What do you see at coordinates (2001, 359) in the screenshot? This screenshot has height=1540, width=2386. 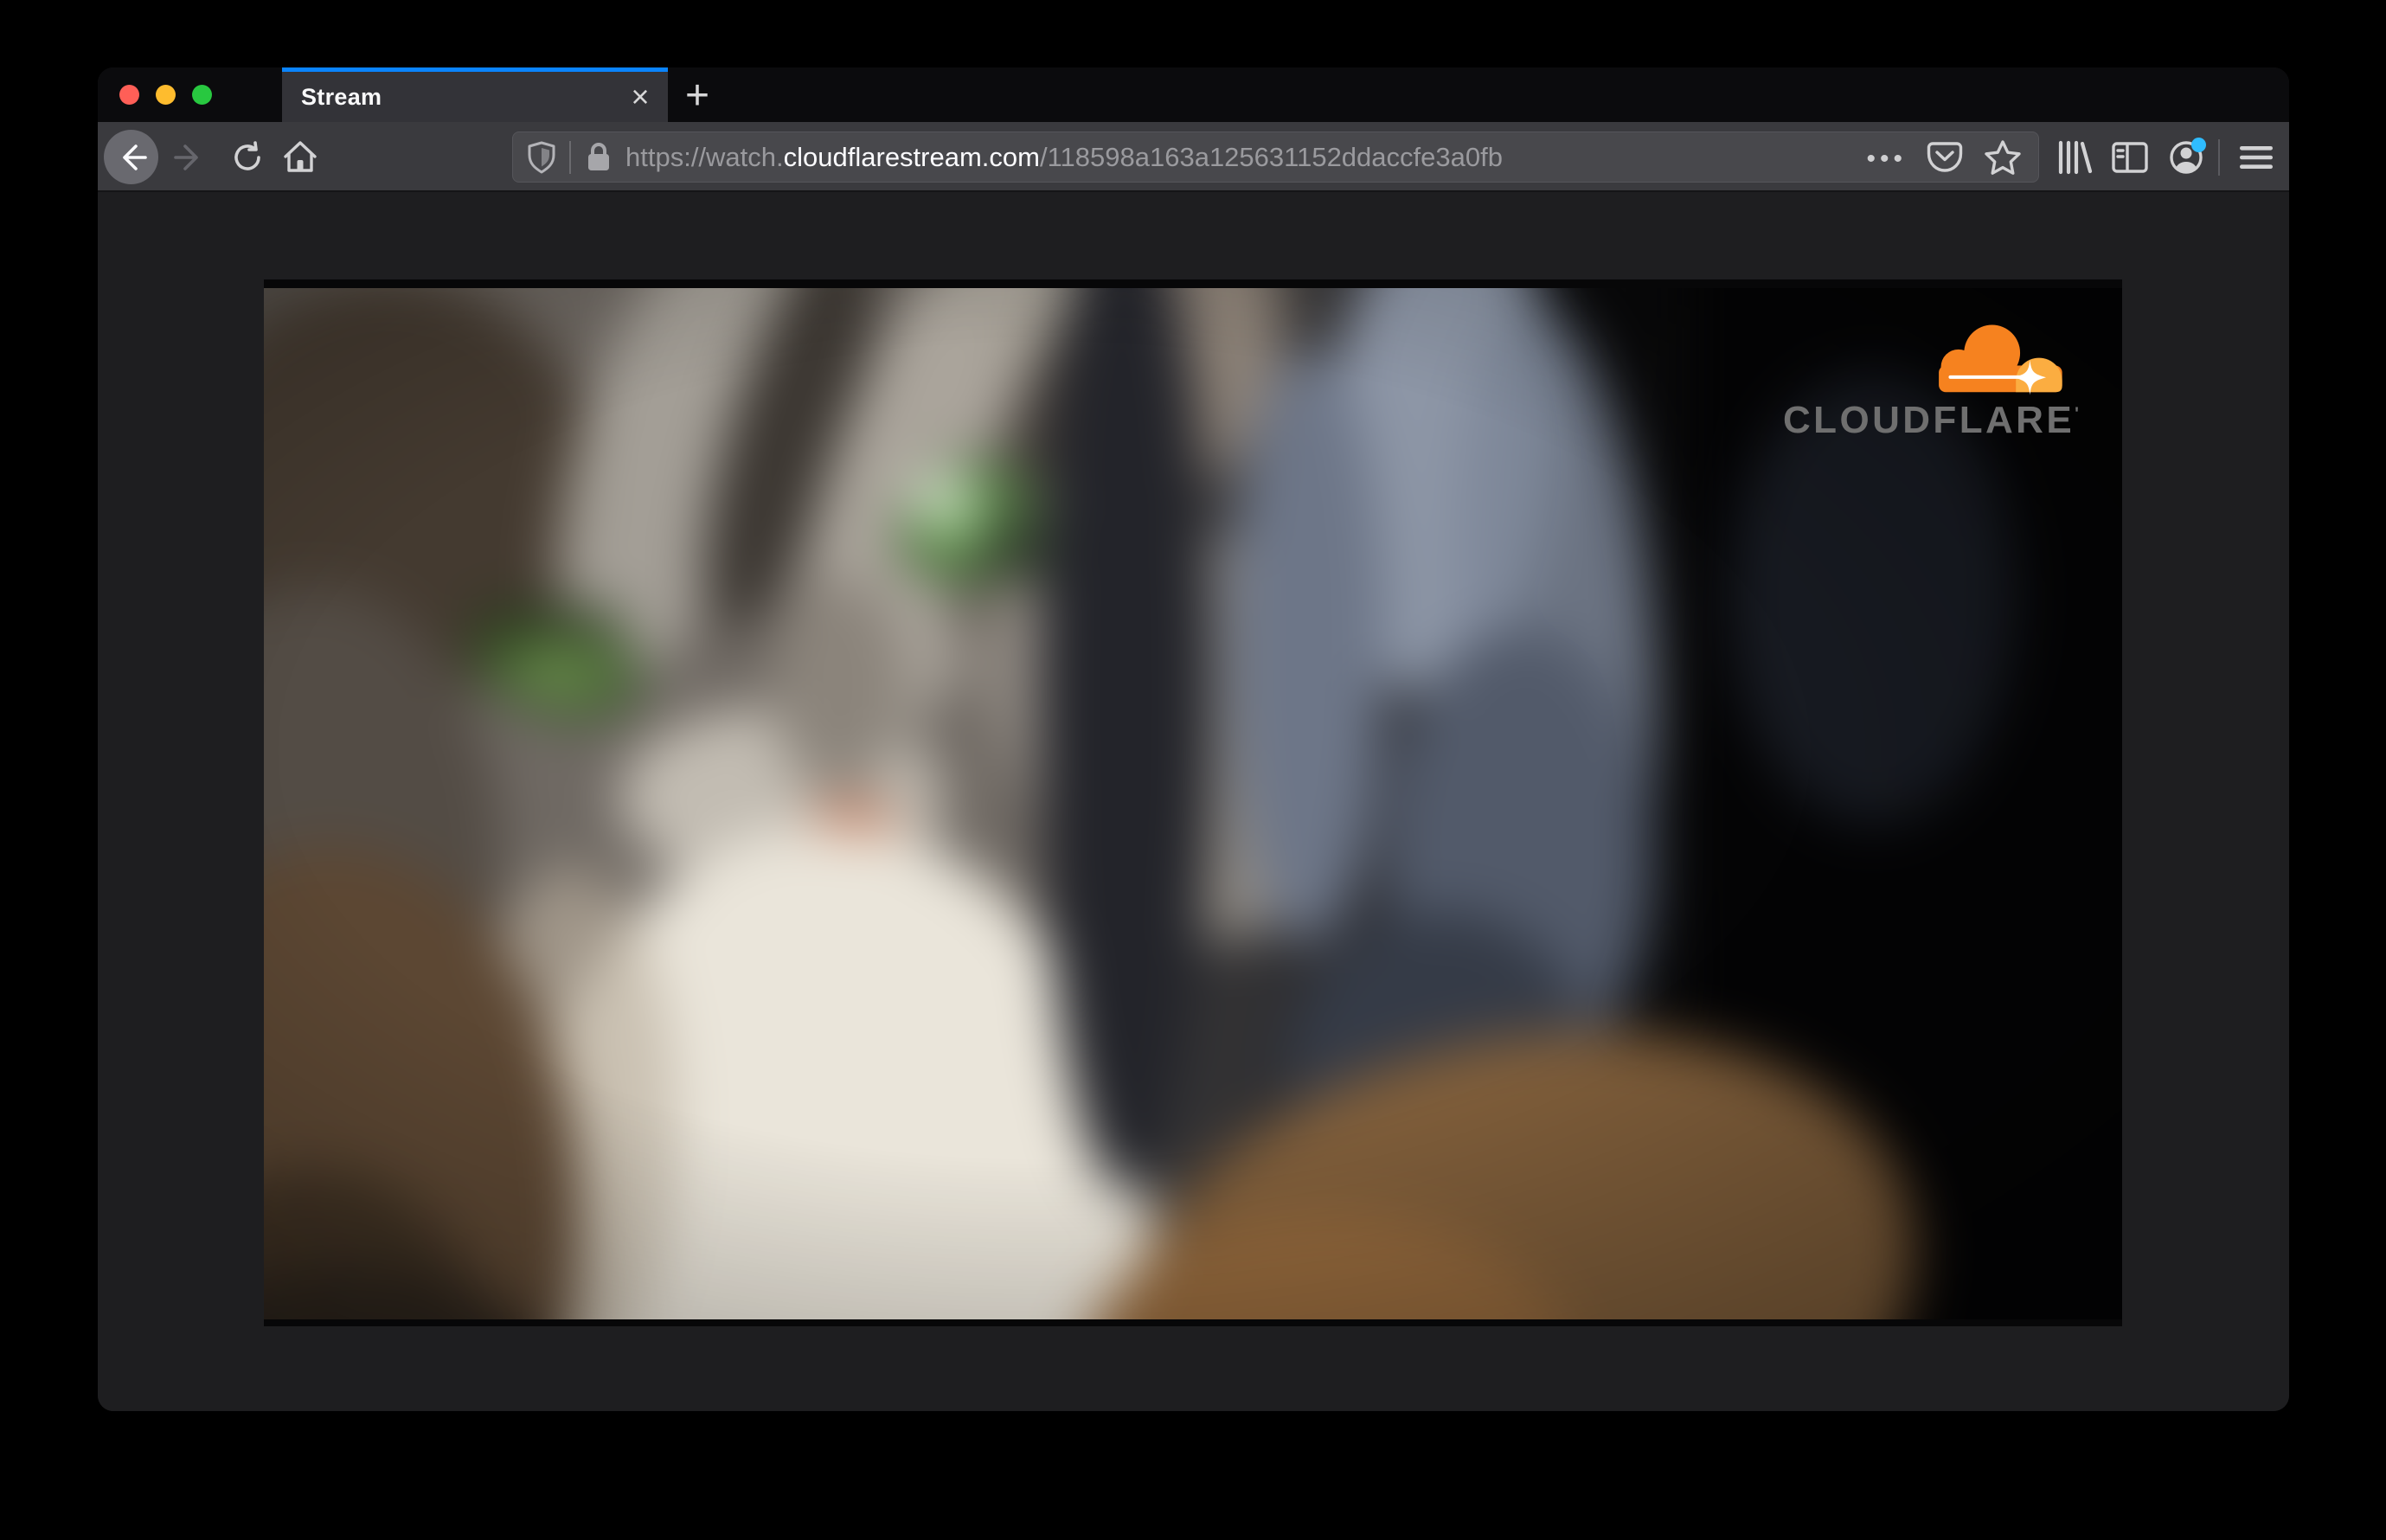 I see `cloudflare-cloud-logo-icon` at bounding box center [2001, 359].